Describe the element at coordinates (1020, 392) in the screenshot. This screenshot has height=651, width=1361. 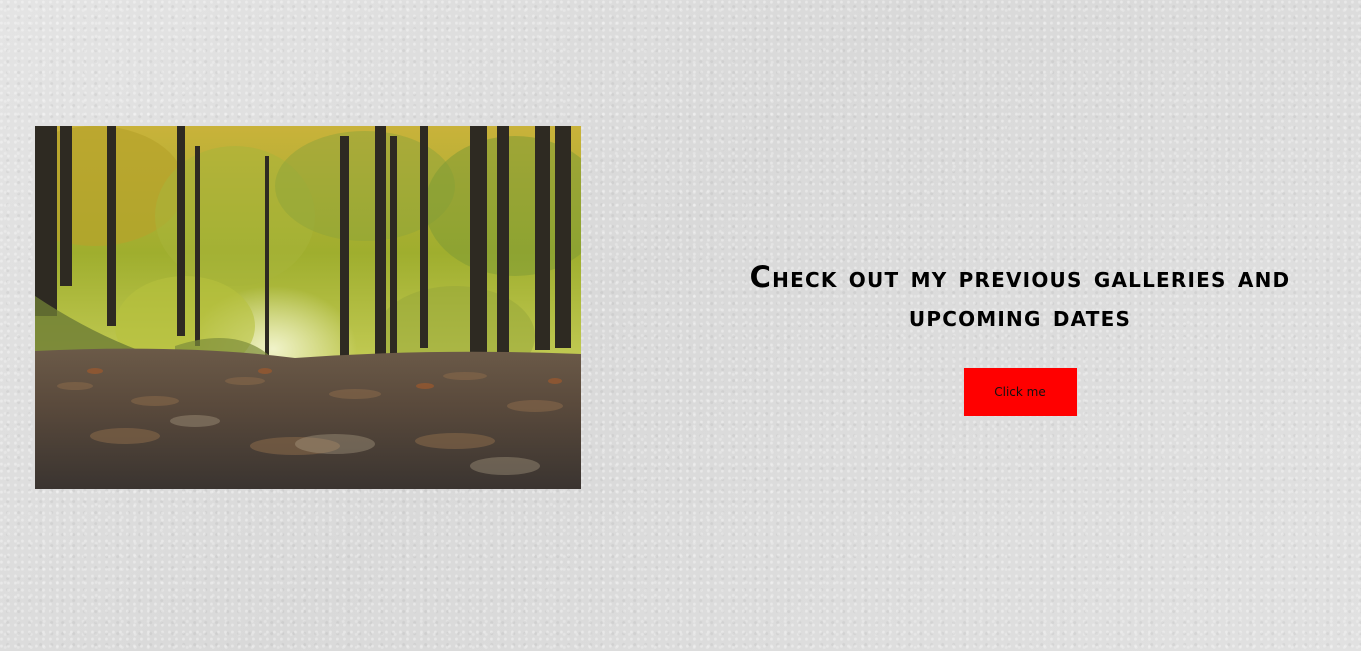
I see `click-me-button: Click me` at that location.